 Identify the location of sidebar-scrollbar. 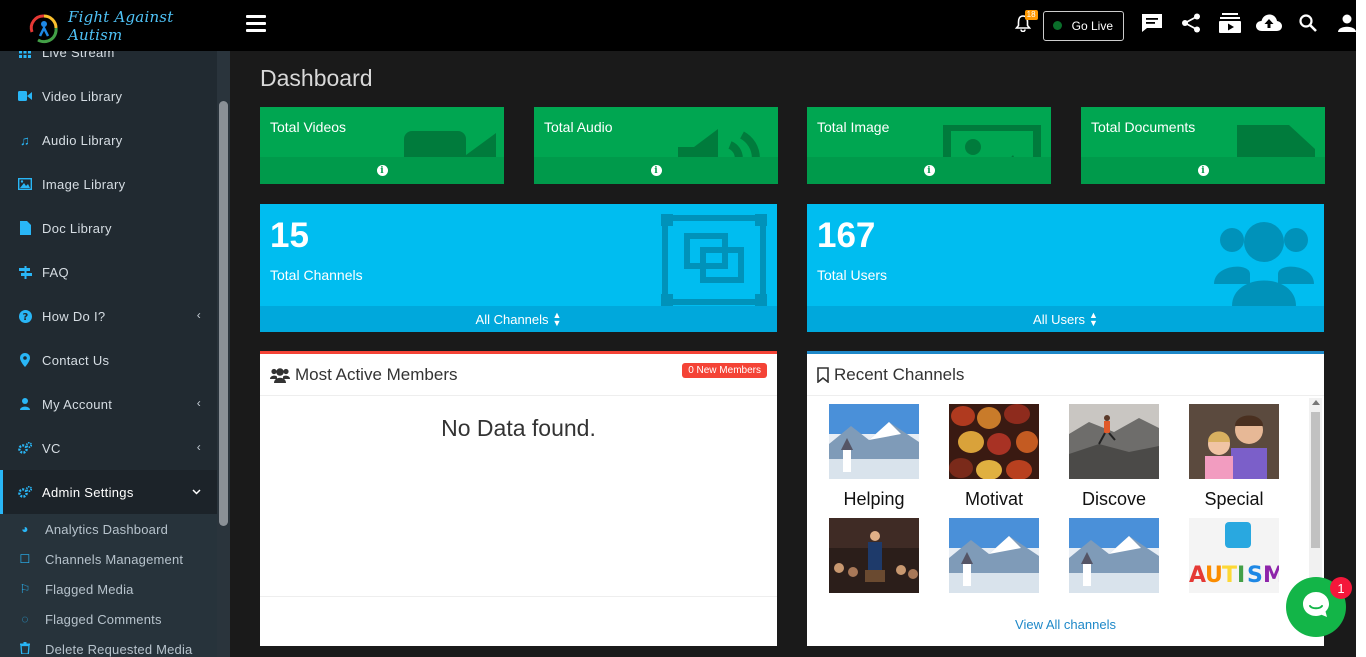
(223, 354).